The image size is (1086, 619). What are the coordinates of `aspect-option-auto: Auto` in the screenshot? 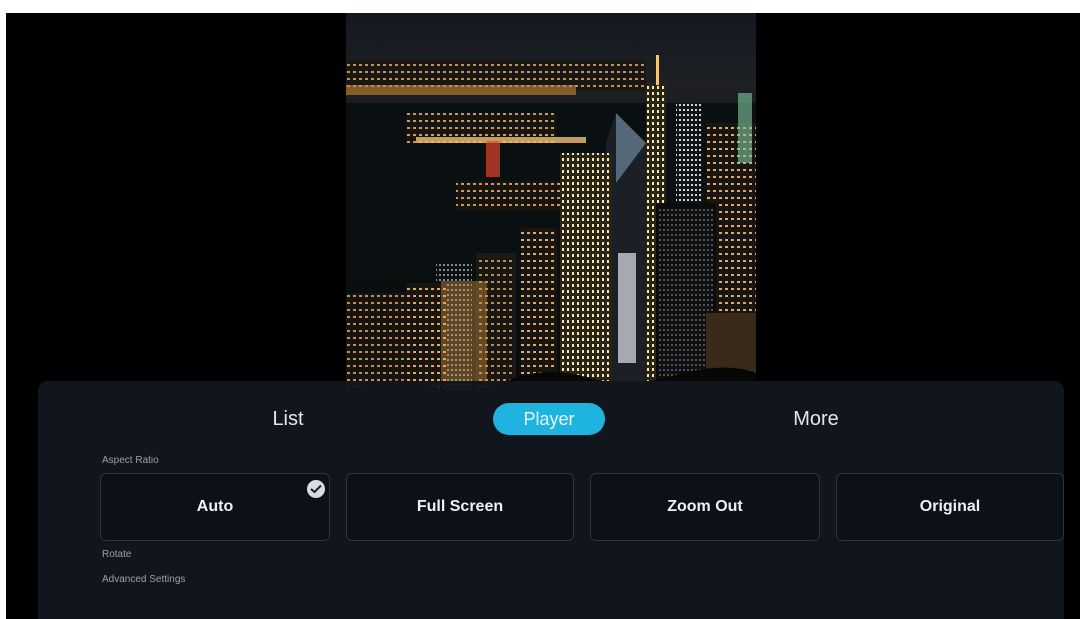 It's located at (215, 507).